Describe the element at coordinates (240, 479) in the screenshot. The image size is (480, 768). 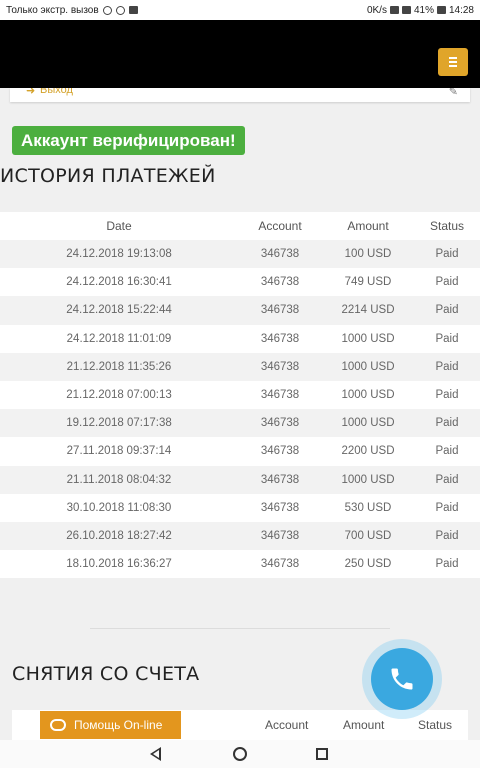
I see `table-row: 21.11.2018 08:04:32 346738 1000 USD Paid` at that location.